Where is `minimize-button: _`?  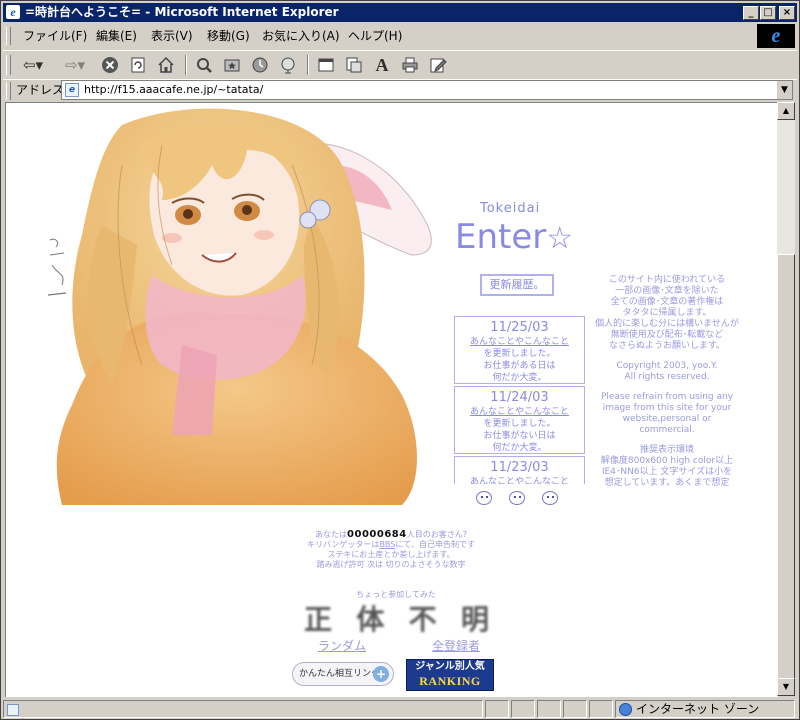
minimize-button: _ is located at coordinates (751, 13).